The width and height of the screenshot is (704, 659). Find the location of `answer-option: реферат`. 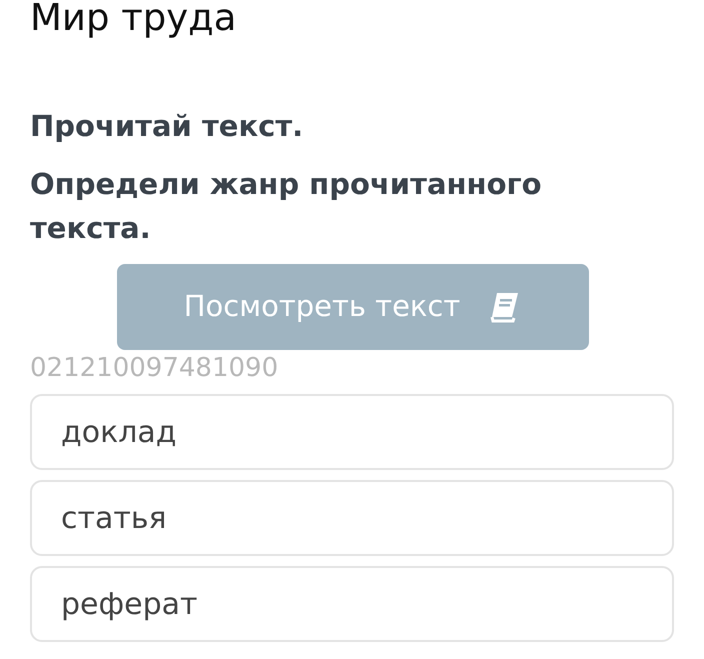

answer-option: реферат is located at coordinates (352, 604).